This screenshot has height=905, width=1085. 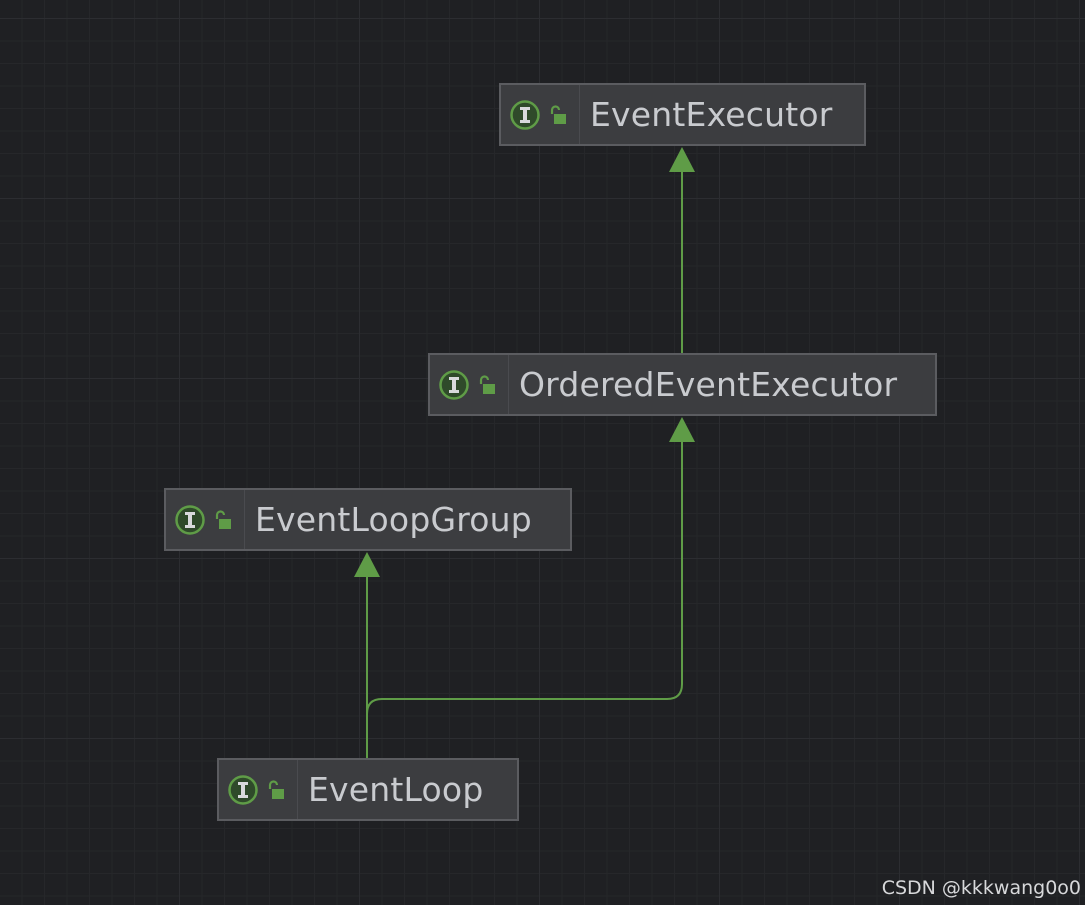 What do you see at coordinates (682, 429) in the screenshot?
I see `arrowhead-ordered-event-executor` at bounding box center [682, 429].